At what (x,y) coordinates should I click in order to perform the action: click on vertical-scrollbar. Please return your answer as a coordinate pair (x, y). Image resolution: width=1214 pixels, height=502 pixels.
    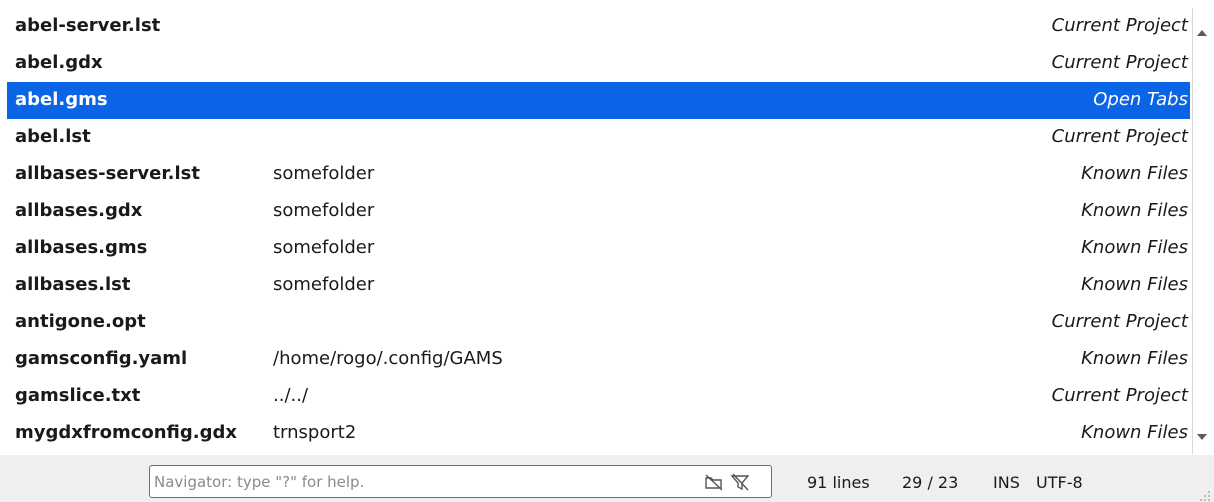
    Looking at the image, I should click on (1202, 231).